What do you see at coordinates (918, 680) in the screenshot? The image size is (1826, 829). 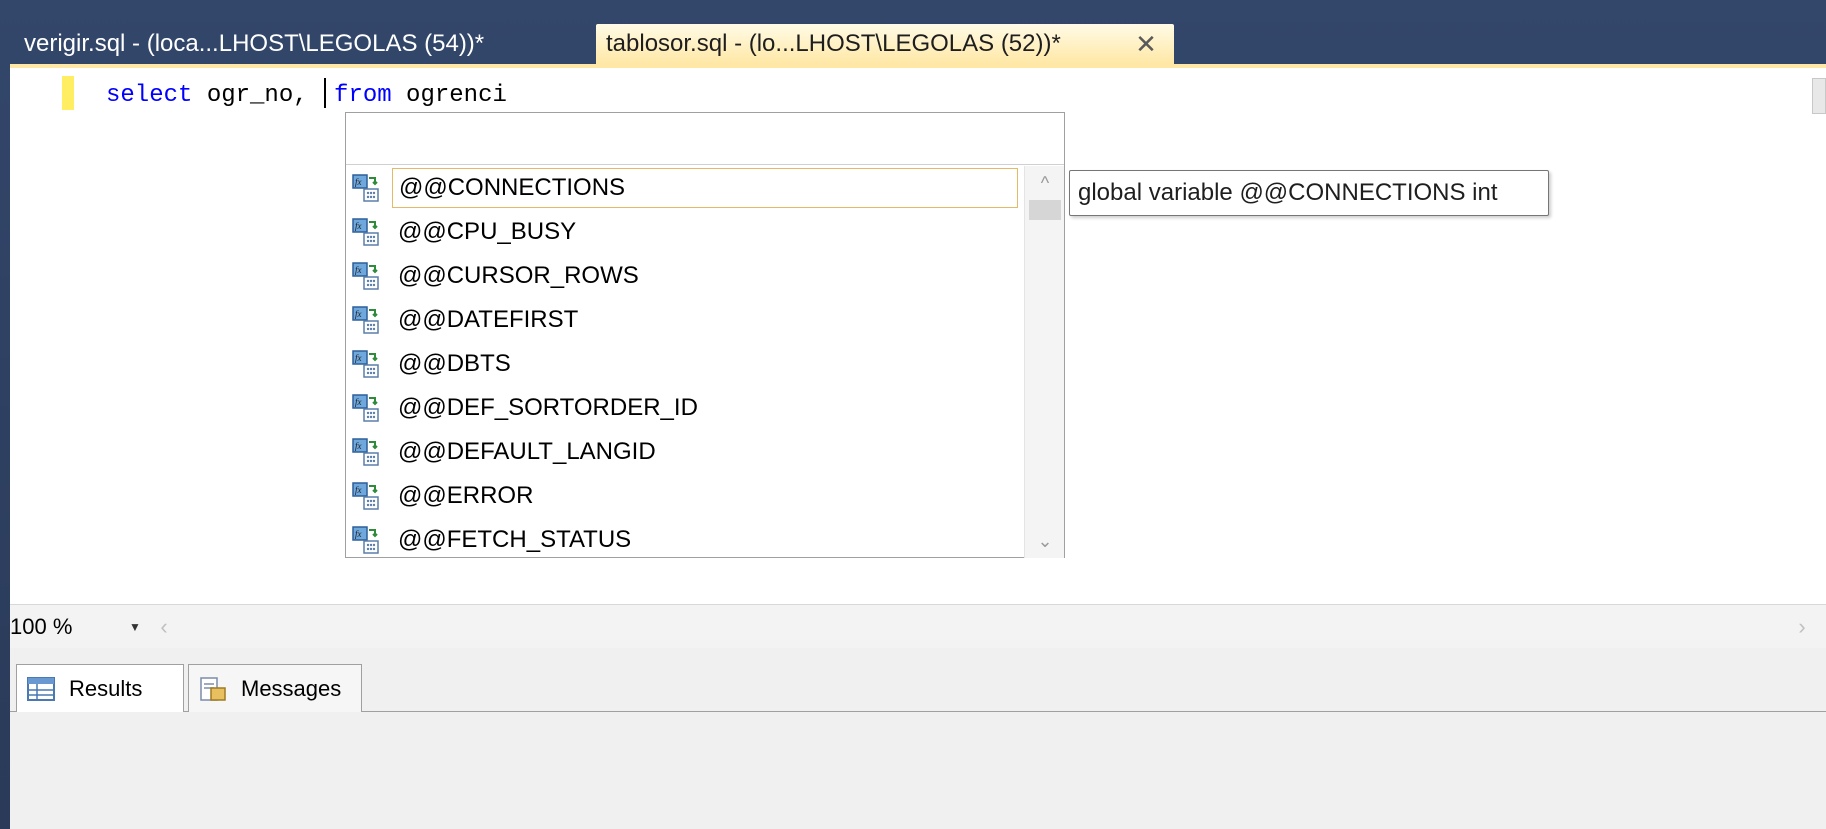 I see `results-tab-strip: Results Messages` at bounding box center [918, 680].